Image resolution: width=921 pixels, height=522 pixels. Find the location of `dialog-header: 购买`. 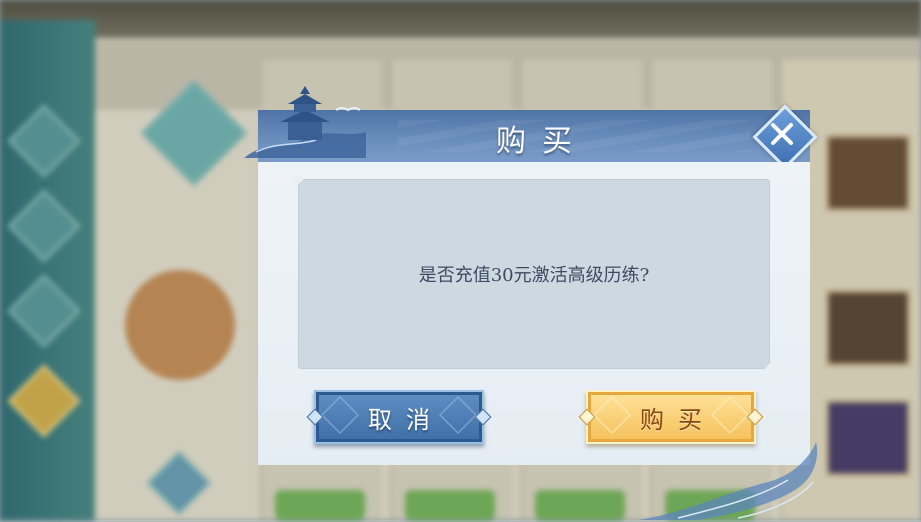

dialog-header: 购买 is located at coordinates (527, 124).